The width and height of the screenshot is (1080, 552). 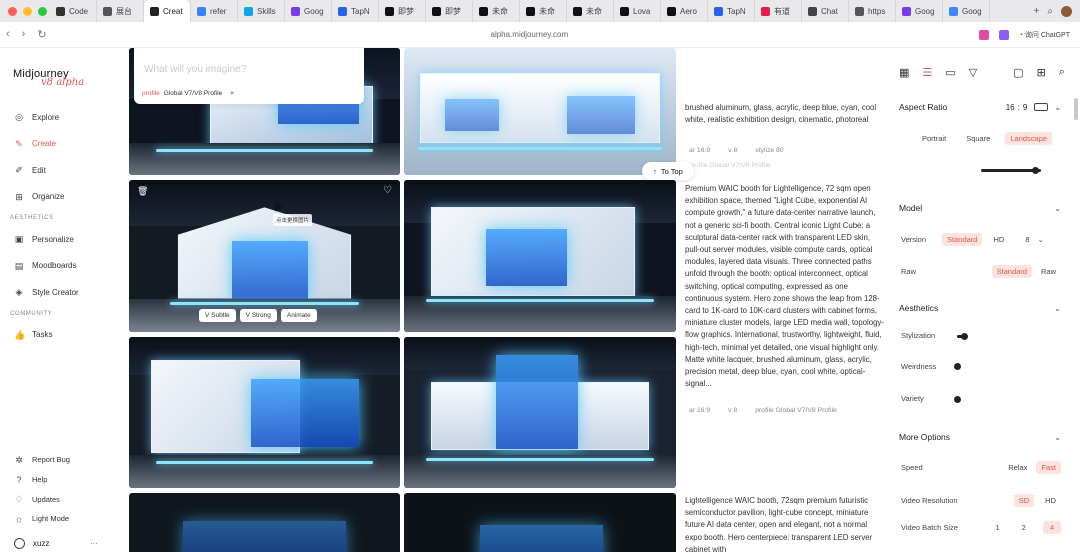 What do you see at coordinates (1066, 11) in the screenshot?
I see `profile-avatar` at bounding box center [1066, 11].